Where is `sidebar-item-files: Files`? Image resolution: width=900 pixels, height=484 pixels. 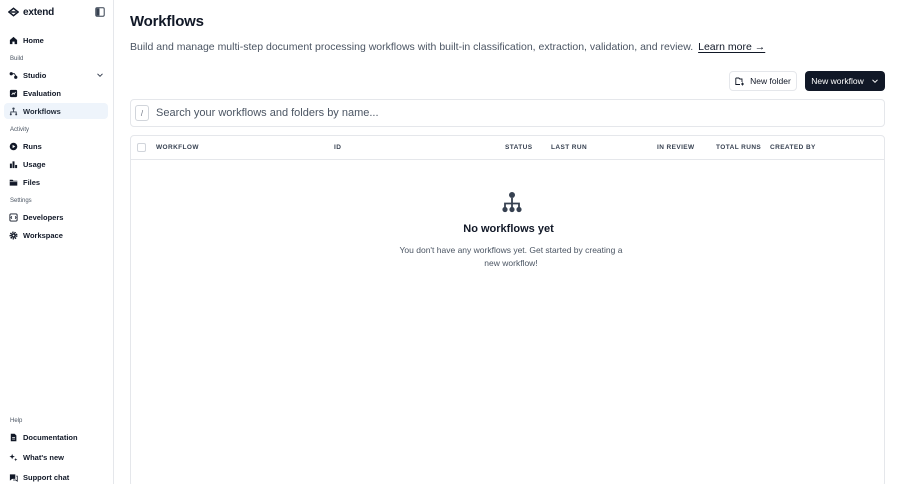
sidebar-item-files: Files is located at coordinates (56, 182).